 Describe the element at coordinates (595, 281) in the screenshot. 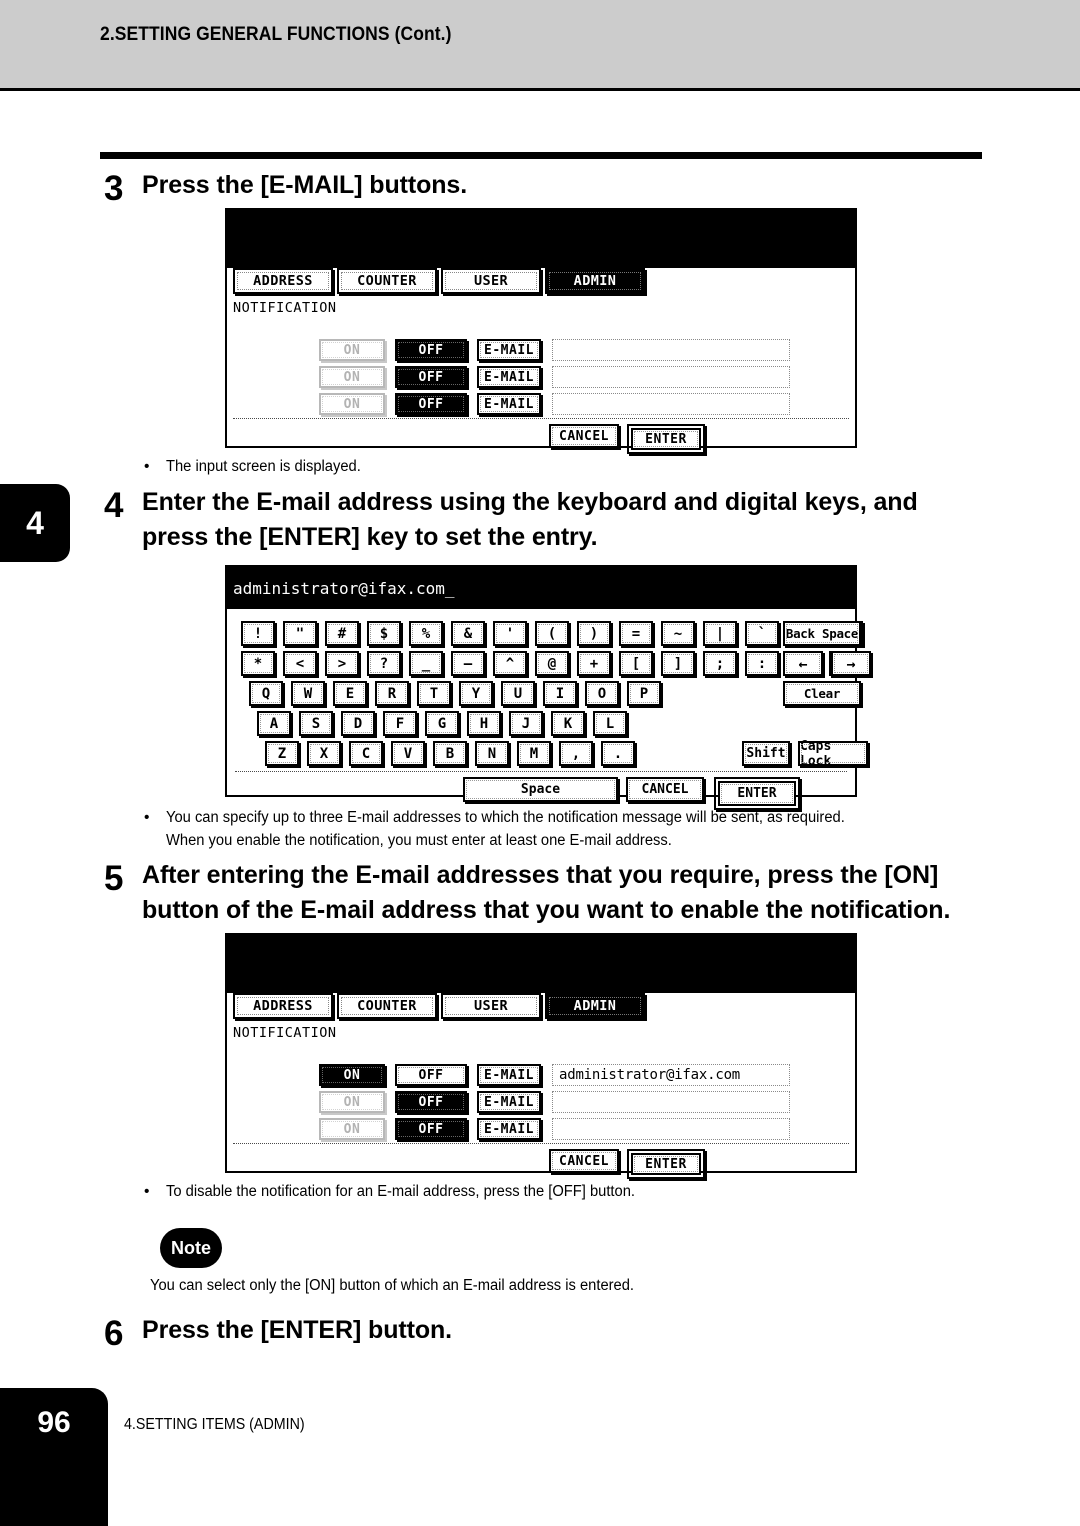

I see `lcd-tab-admin: ADMIN` at that location.